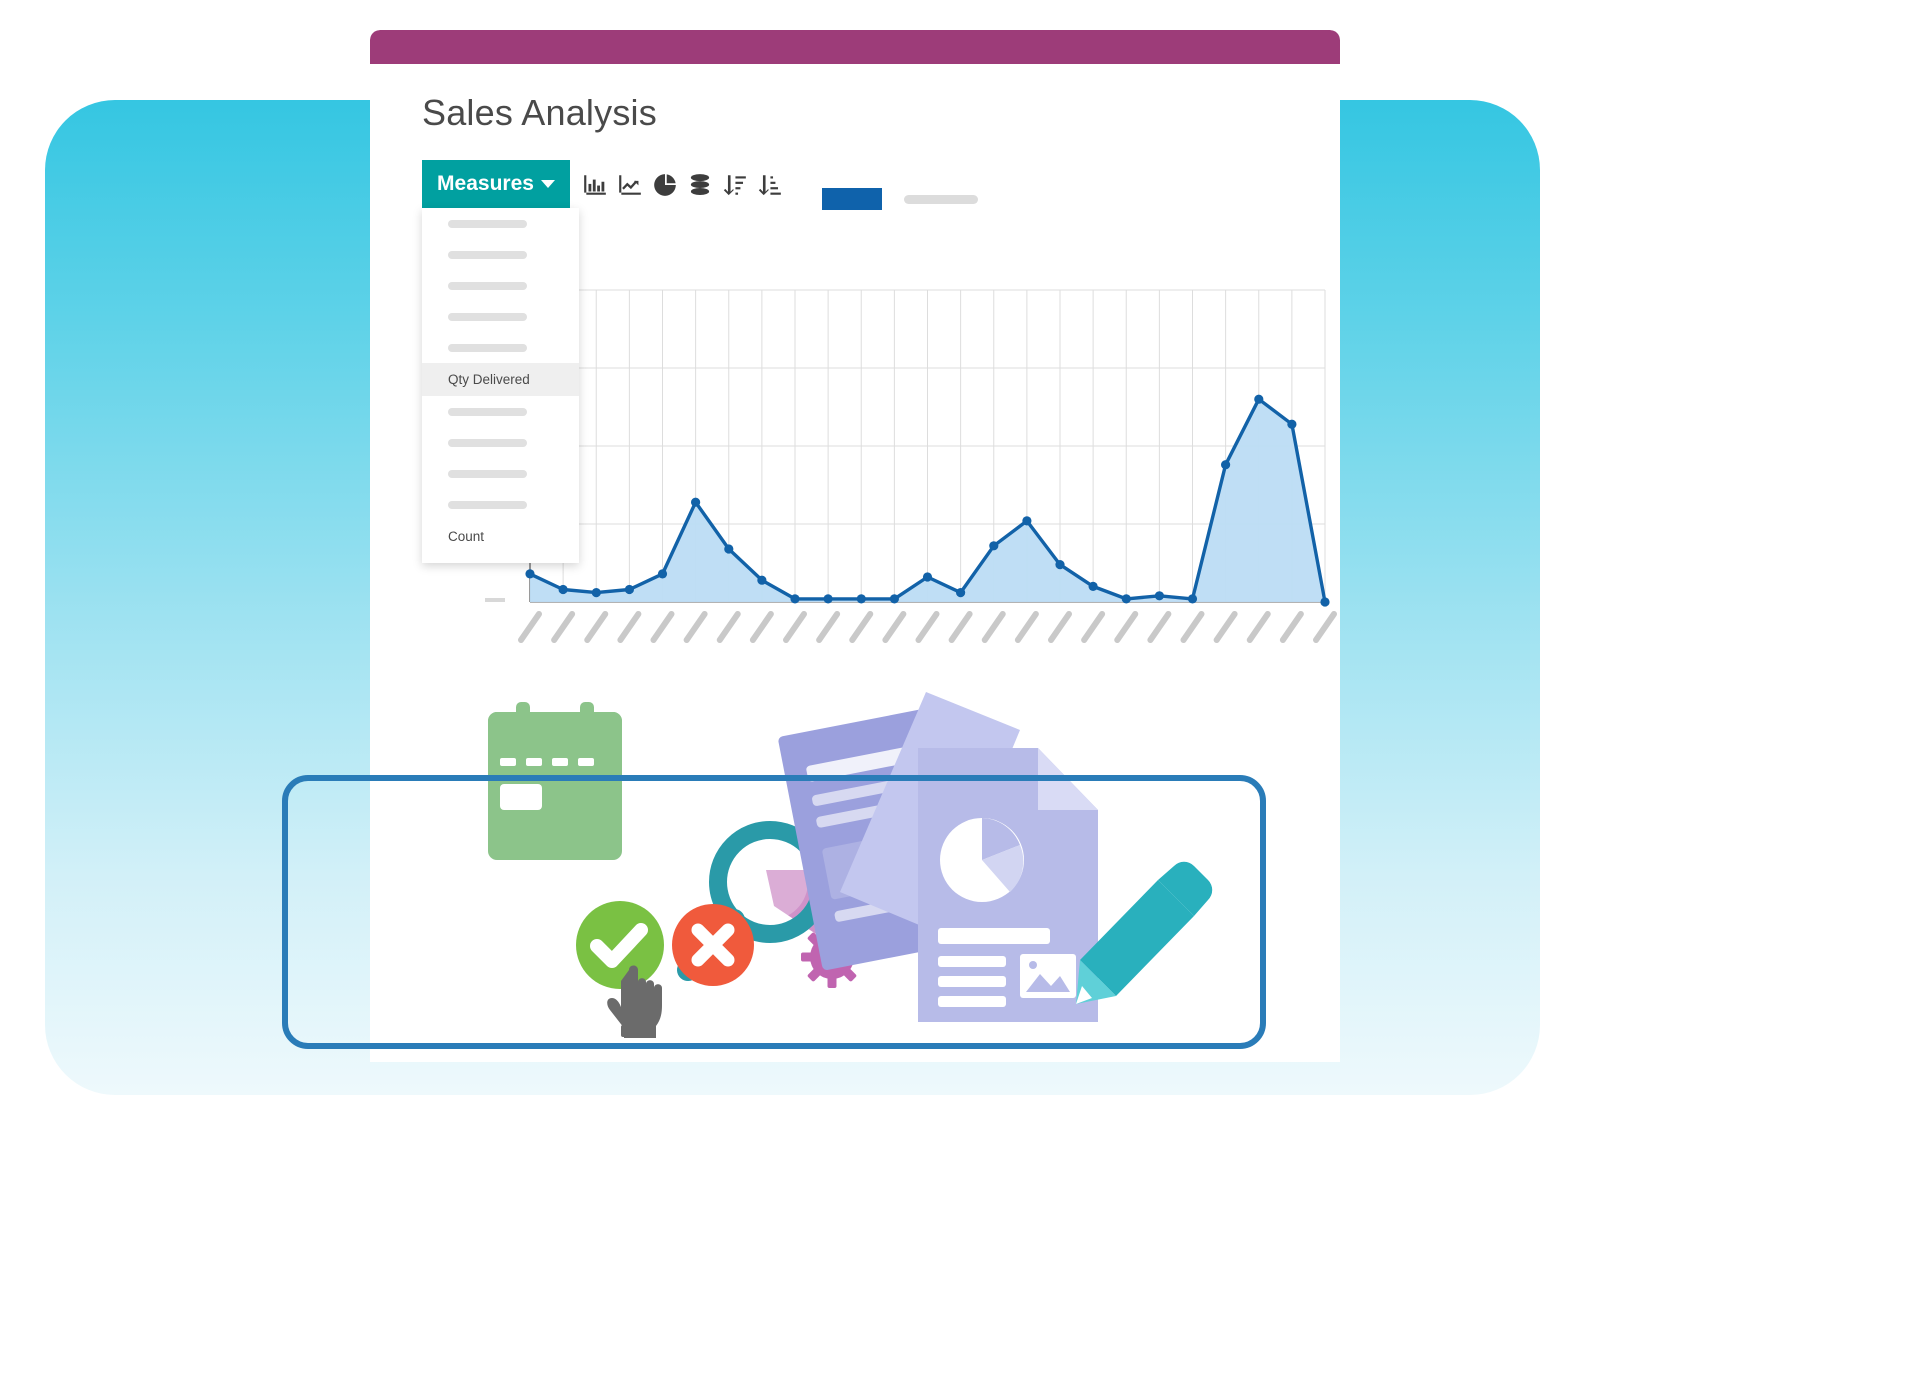  What do you see at coordinates (489, 379) in the screenshot?
I see `dropdown-item-label: Qty Delivered` at bounding box center [489, 379].